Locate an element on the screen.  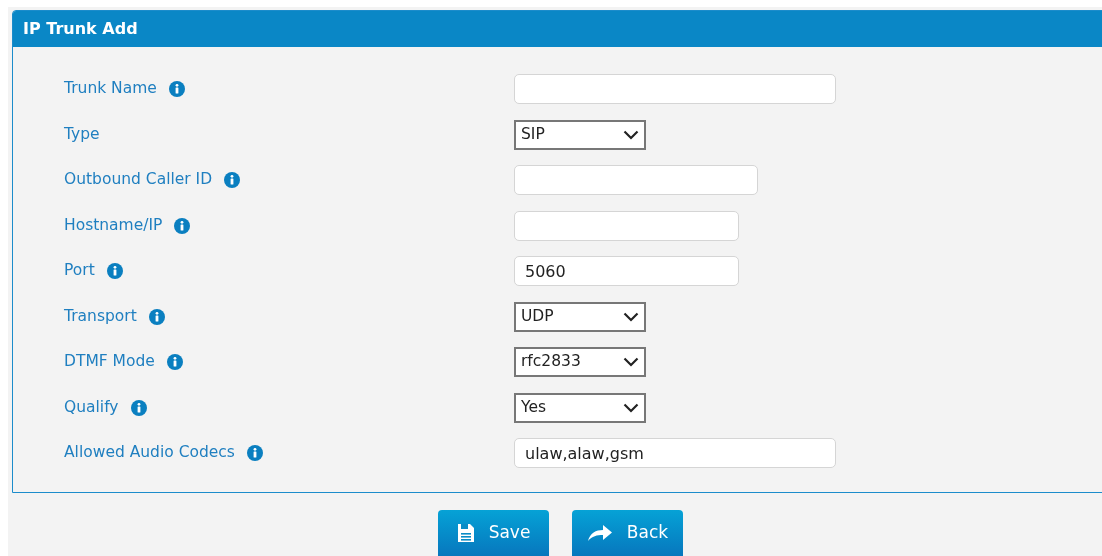
field-label: Port is located at coordinates (79, 271).